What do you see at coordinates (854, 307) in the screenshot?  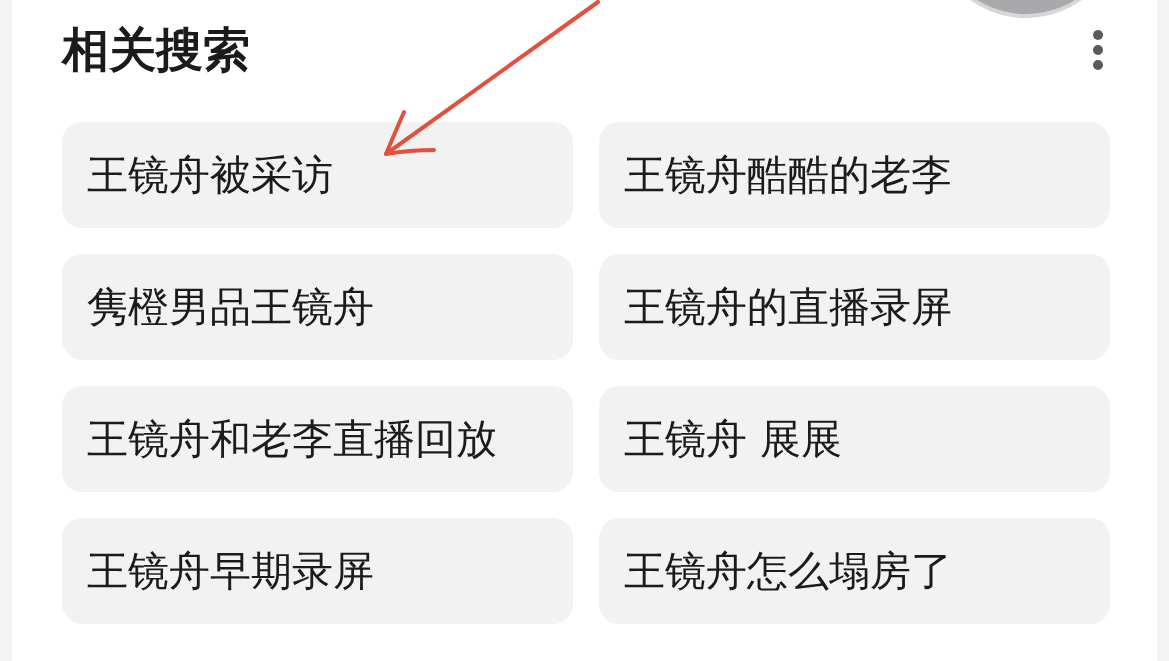 I see `related-search-button: 王镜舟的直播录屏` at bounding box center [854, 307].